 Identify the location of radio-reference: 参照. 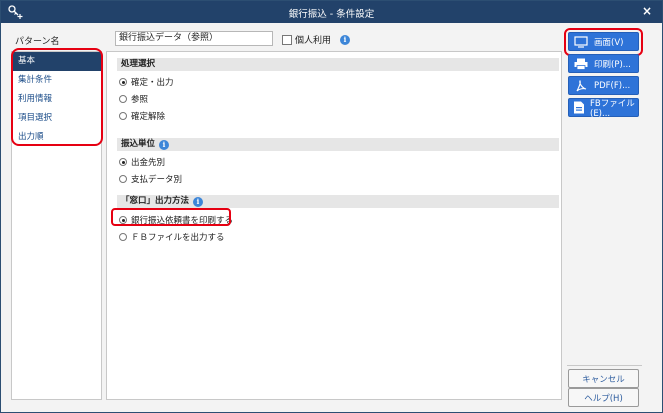
(133, 99).